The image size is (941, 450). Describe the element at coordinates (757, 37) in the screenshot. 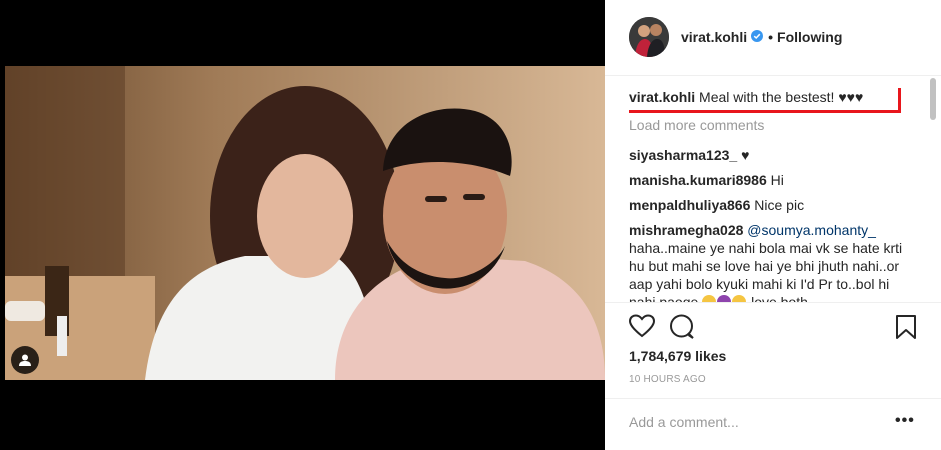

I see `verified-badge-icon` at that location.